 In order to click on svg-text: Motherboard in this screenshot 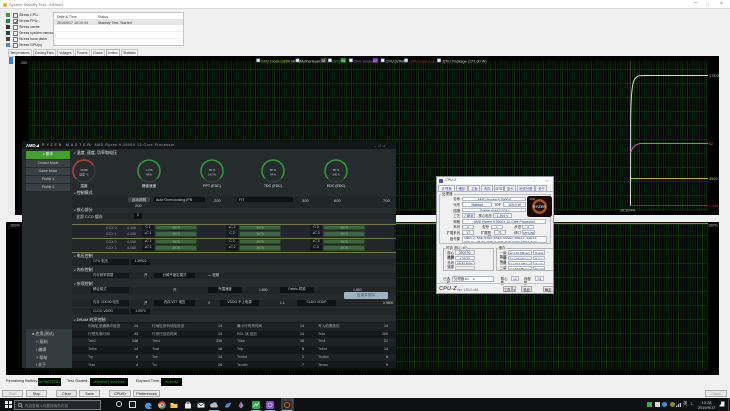, I will do `click(311, 61)`.